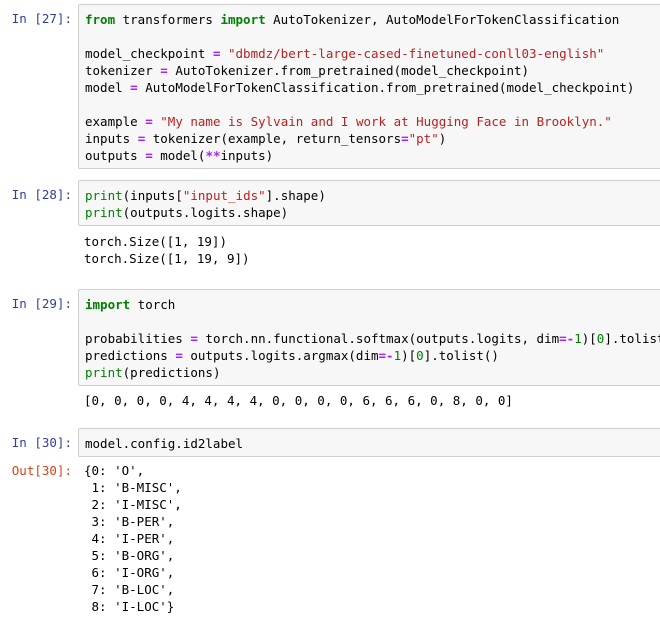 The image size is (660, 623). I want to click on code-token: torch, so click(153, 304).